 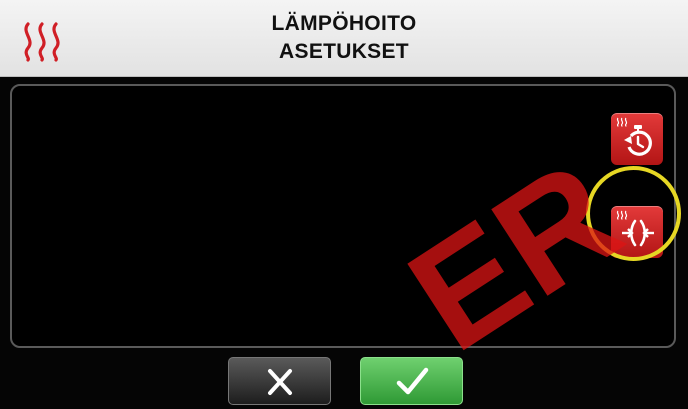 I want to click on checkmark-icon, so click(x=412, y=381).